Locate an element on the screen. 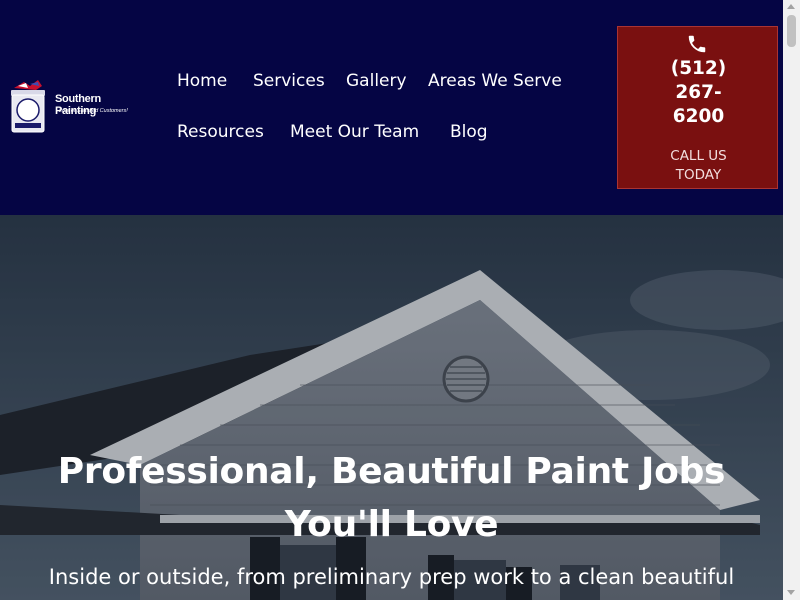  scroll-up-arrow-icon is located at coordinates (791, 6).